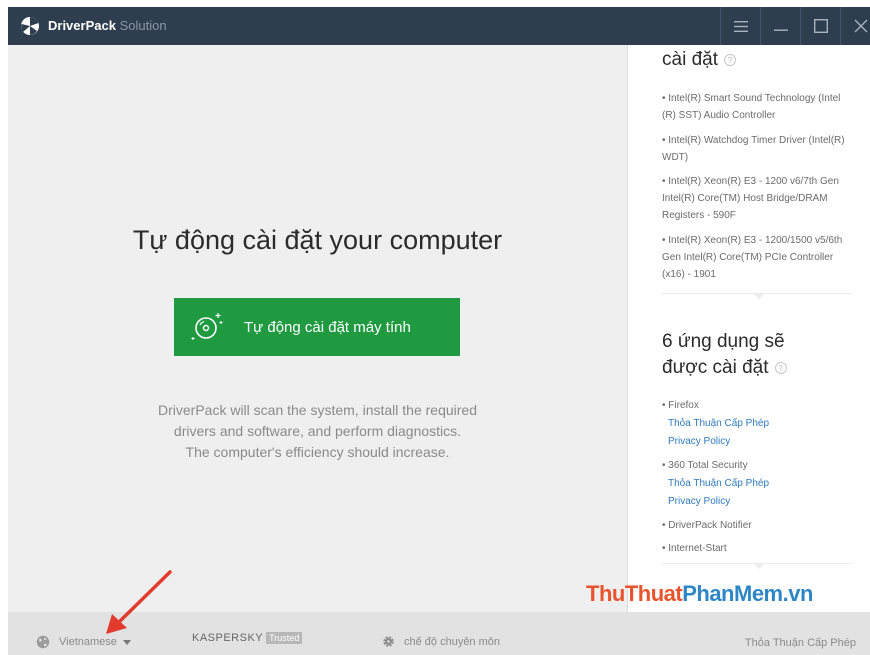 Image resolution: width=870 pixels, height=655 pixels. Describe the element at coordinates (715, 367) in the screenshot. I see `apps-title-line: được cài đặt` at that location.